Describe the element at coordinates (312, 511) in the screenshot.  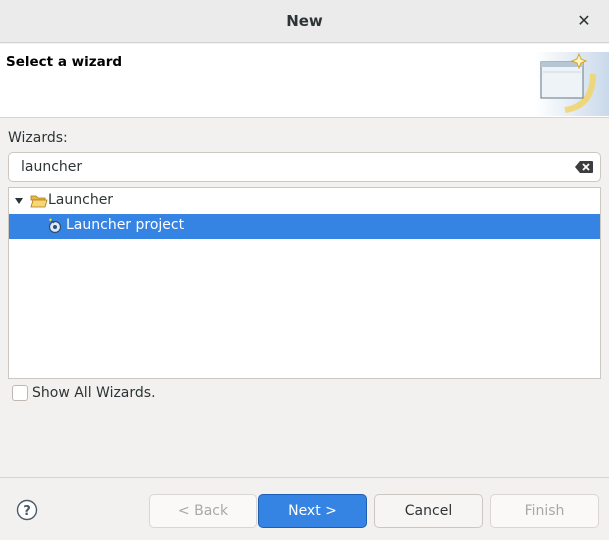
I see `next-button: Next >` at that location.